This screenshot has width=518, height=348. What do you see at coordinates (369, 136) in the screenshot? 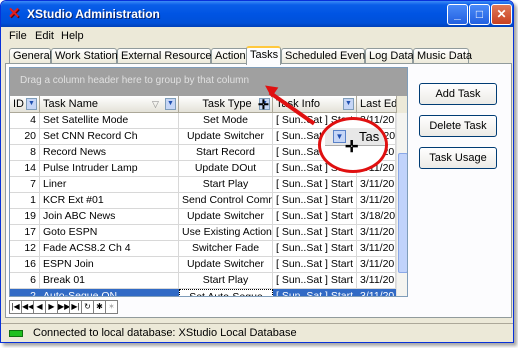
I see `callout-label: Tas` at bounding box center [369, 136].